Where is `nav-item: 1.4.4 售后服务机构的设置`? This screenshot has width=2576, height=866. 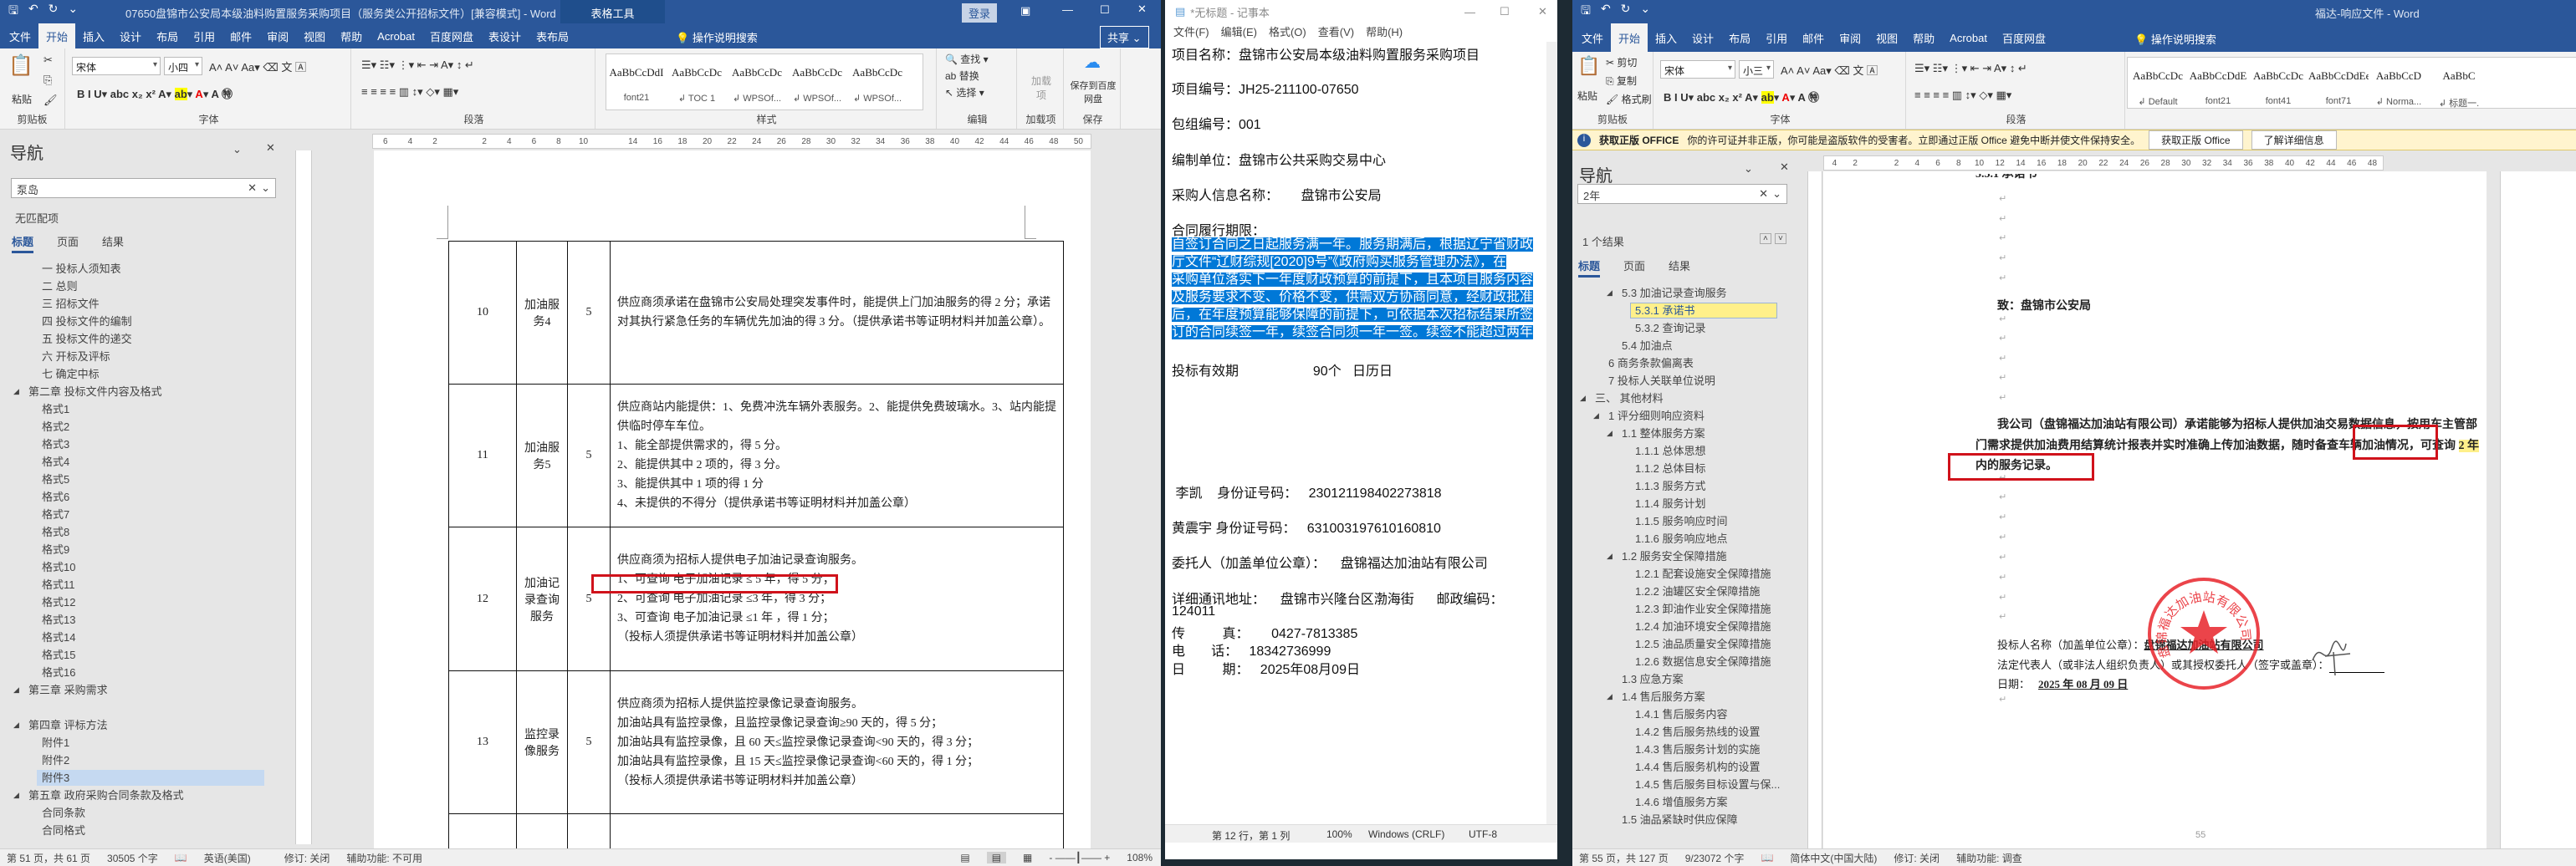
nav-item: 1.4.4 售后服务机构的设置 is located at coordinates (1687, 767).